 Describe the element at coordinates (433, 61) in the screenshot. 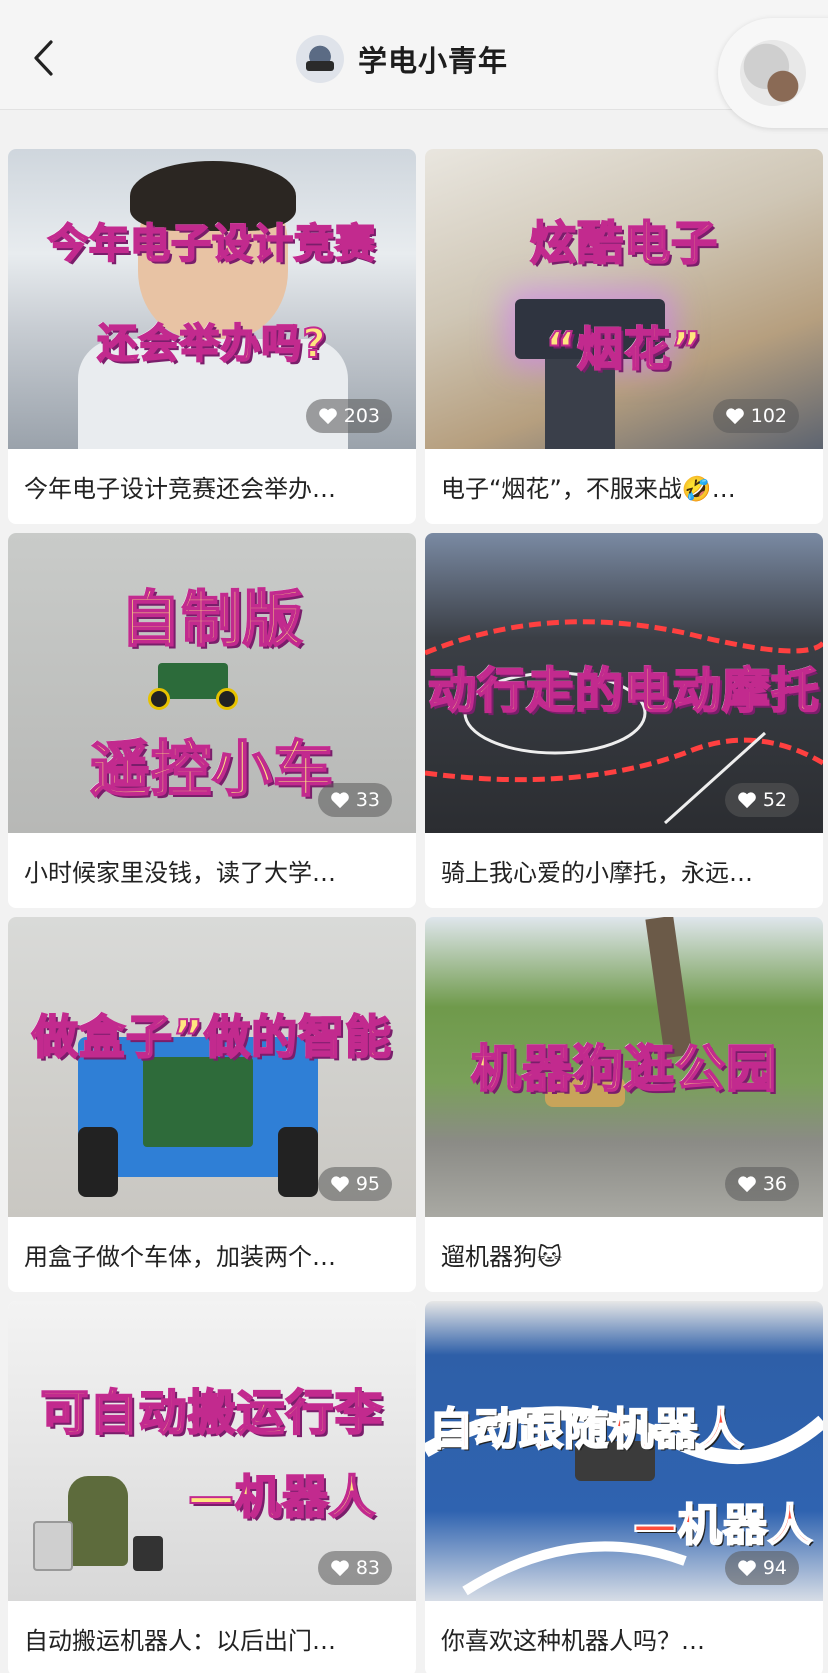

I see `channel-title: 学电小青年` at that location.